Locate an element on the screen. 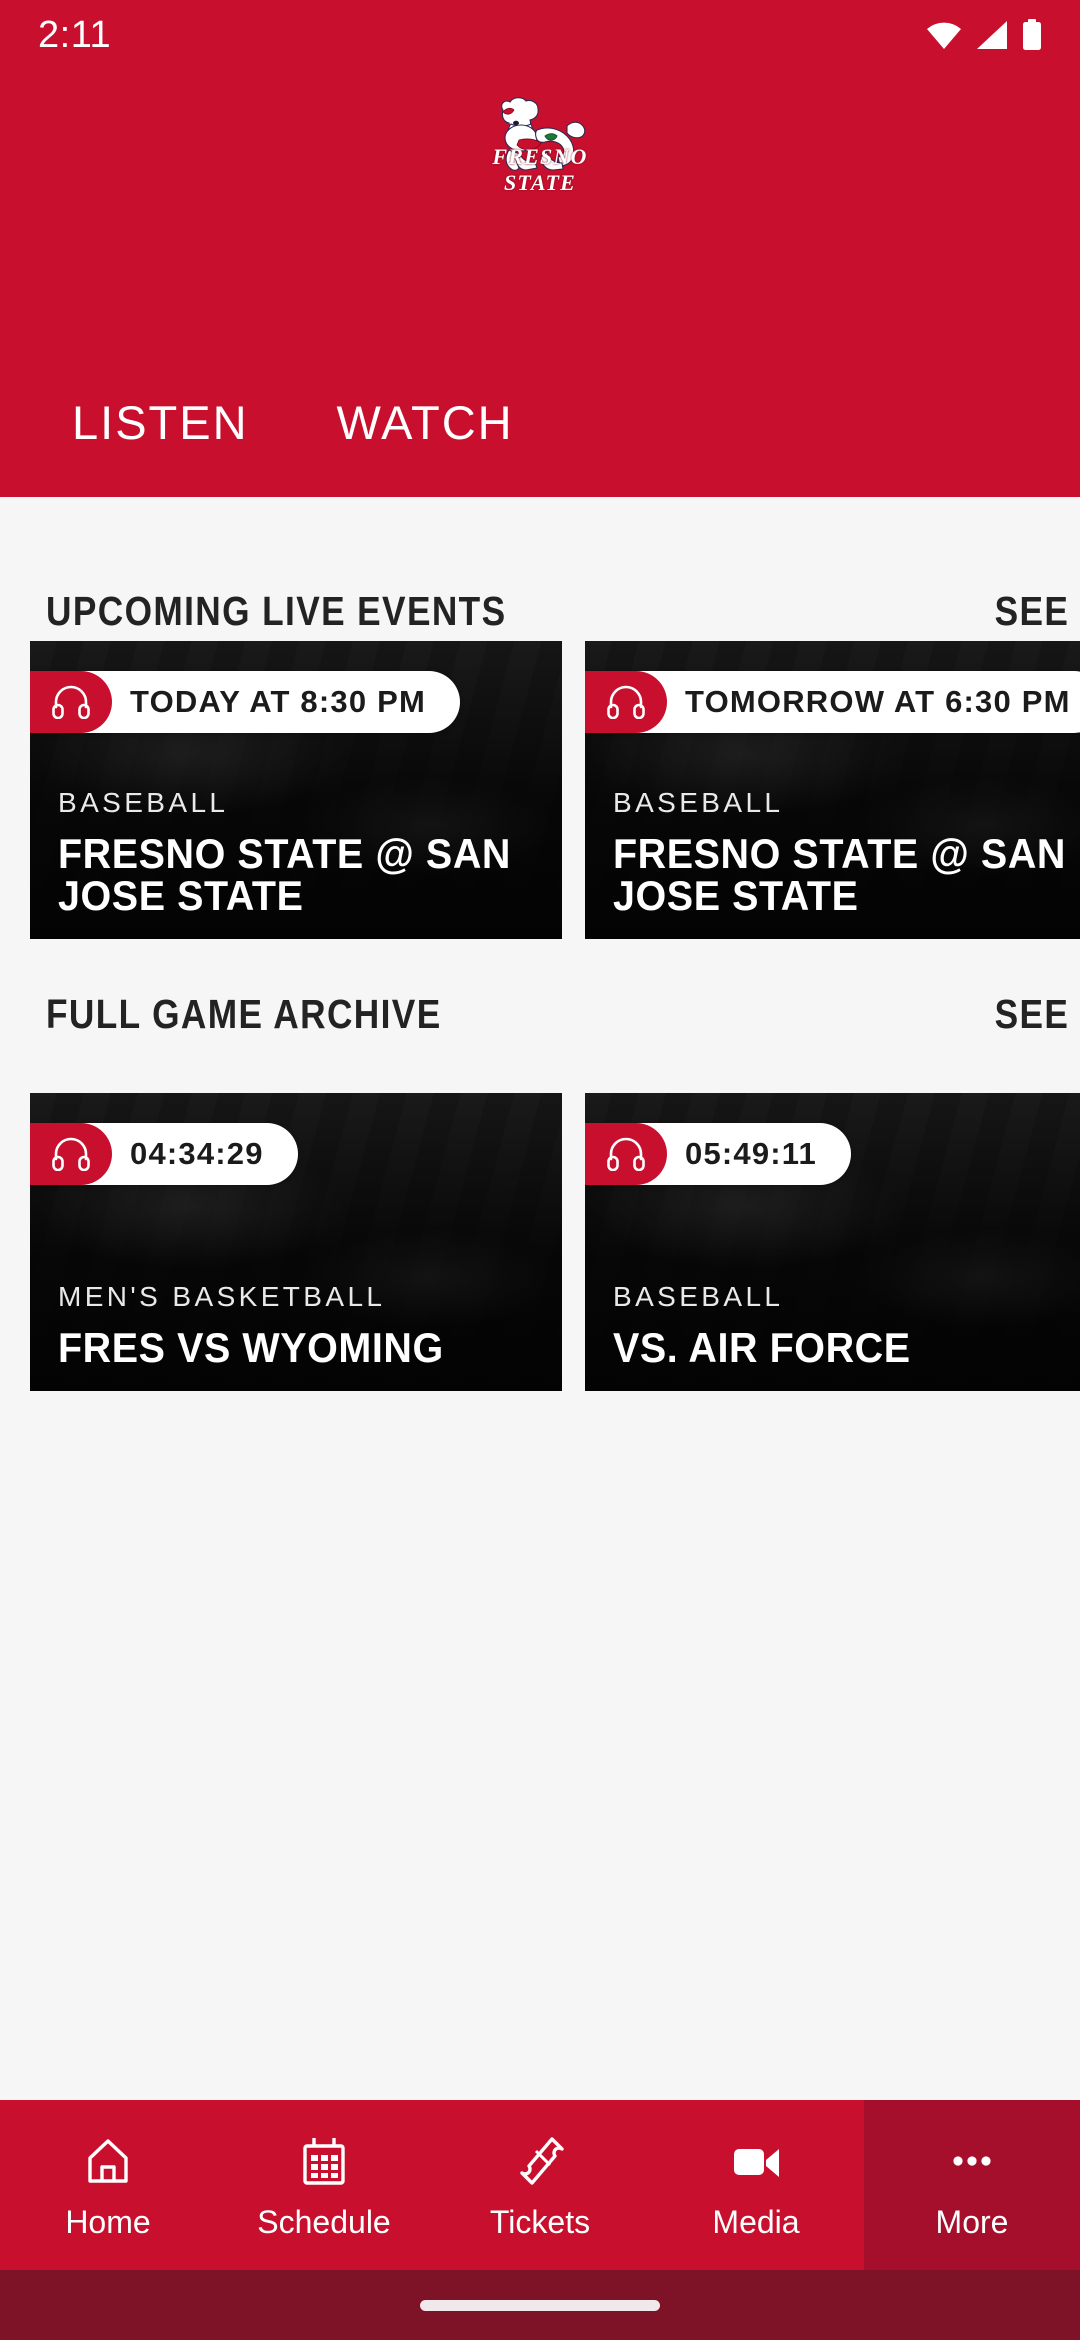 This screenshot has width=1080, height=2340. card-text-block: BASEBALL VS. AIR FORCE is located at coordinates (846, 1325).